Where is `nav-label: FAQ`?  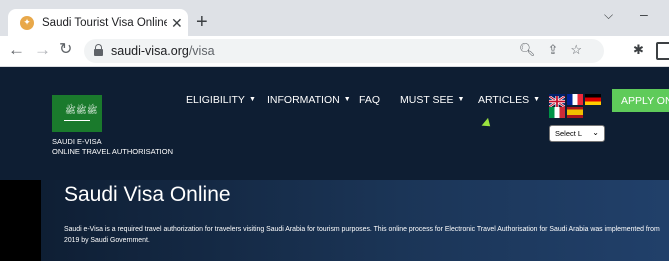
nav-label: FAQ is located at coordinates (370, 100).